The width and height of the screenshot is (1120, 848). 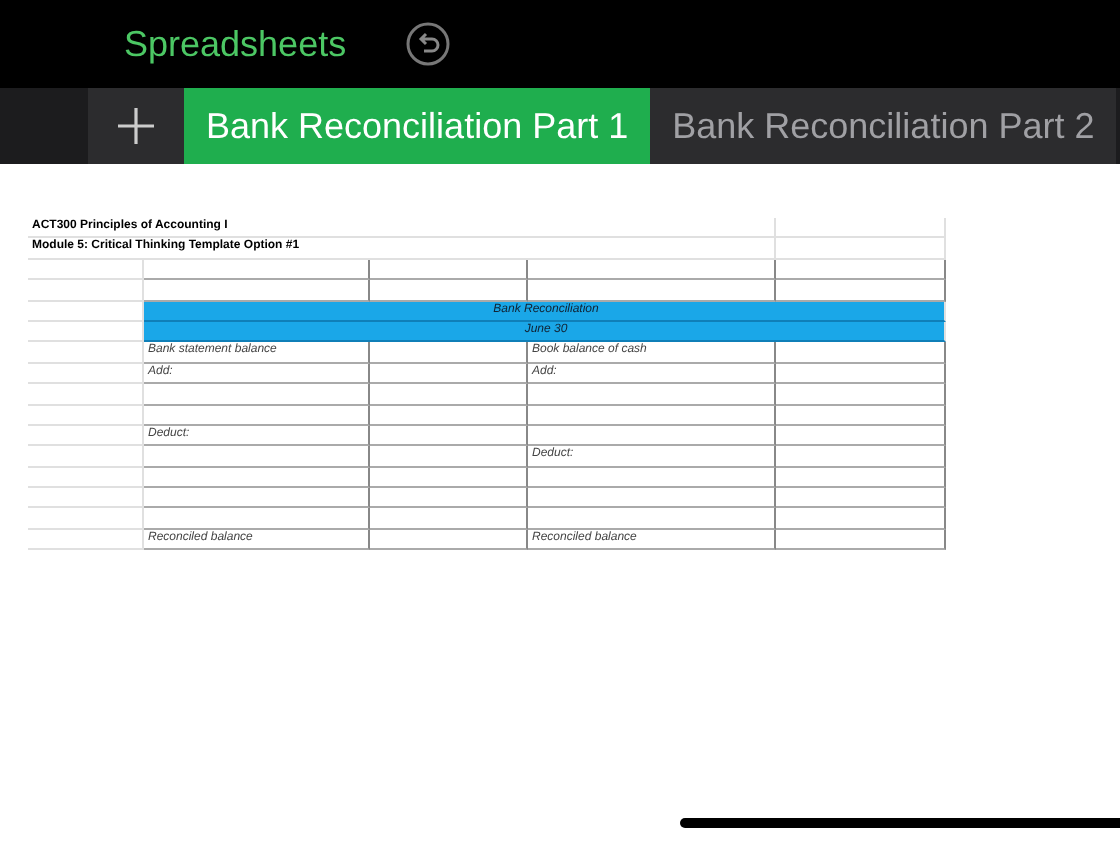 What do you see at coordinates (235, 44) in the screenshot?
I see `app-title: Spreadsheets` at bounding box center [235, 44].